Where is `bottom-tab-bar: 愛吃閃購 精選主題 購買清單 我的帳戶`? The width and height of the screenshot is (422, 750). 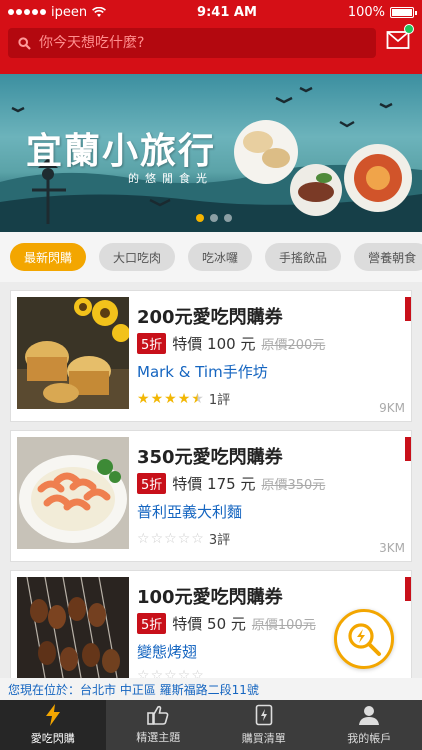
bottom-tab-bar: 愛吃閃購 精選主題 購買清單 我的帳戶 is located at coordinates (211, 725).